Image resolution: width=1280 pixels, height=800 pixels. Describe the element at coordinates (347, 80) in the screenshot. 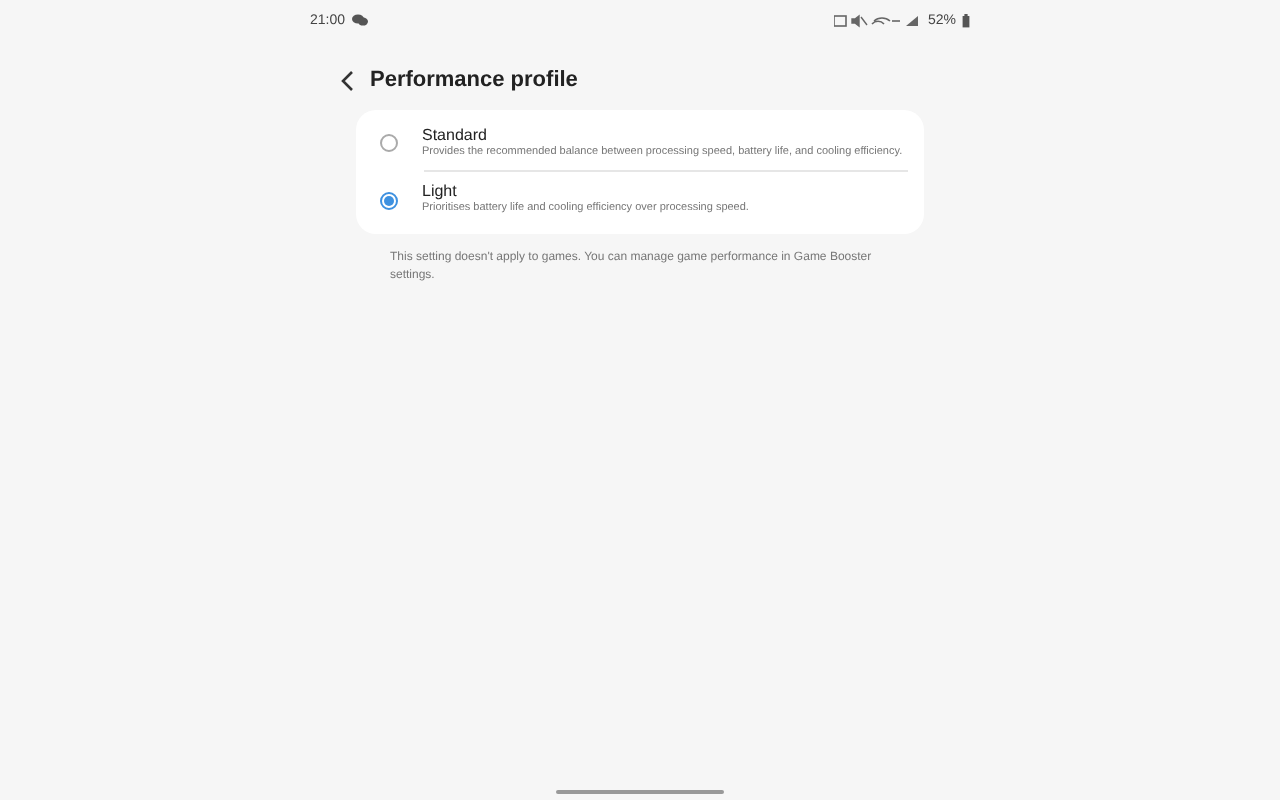

I see `back-icon` at that location.